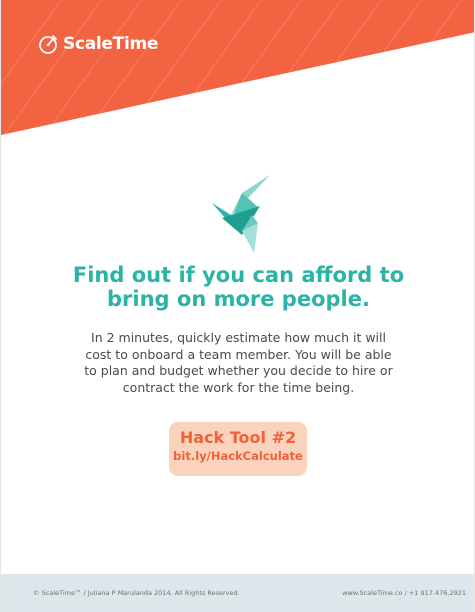 This screenshot has height=612, width=475. I want to click on scaletime-logo: ScaleTime, so click(97, 44).